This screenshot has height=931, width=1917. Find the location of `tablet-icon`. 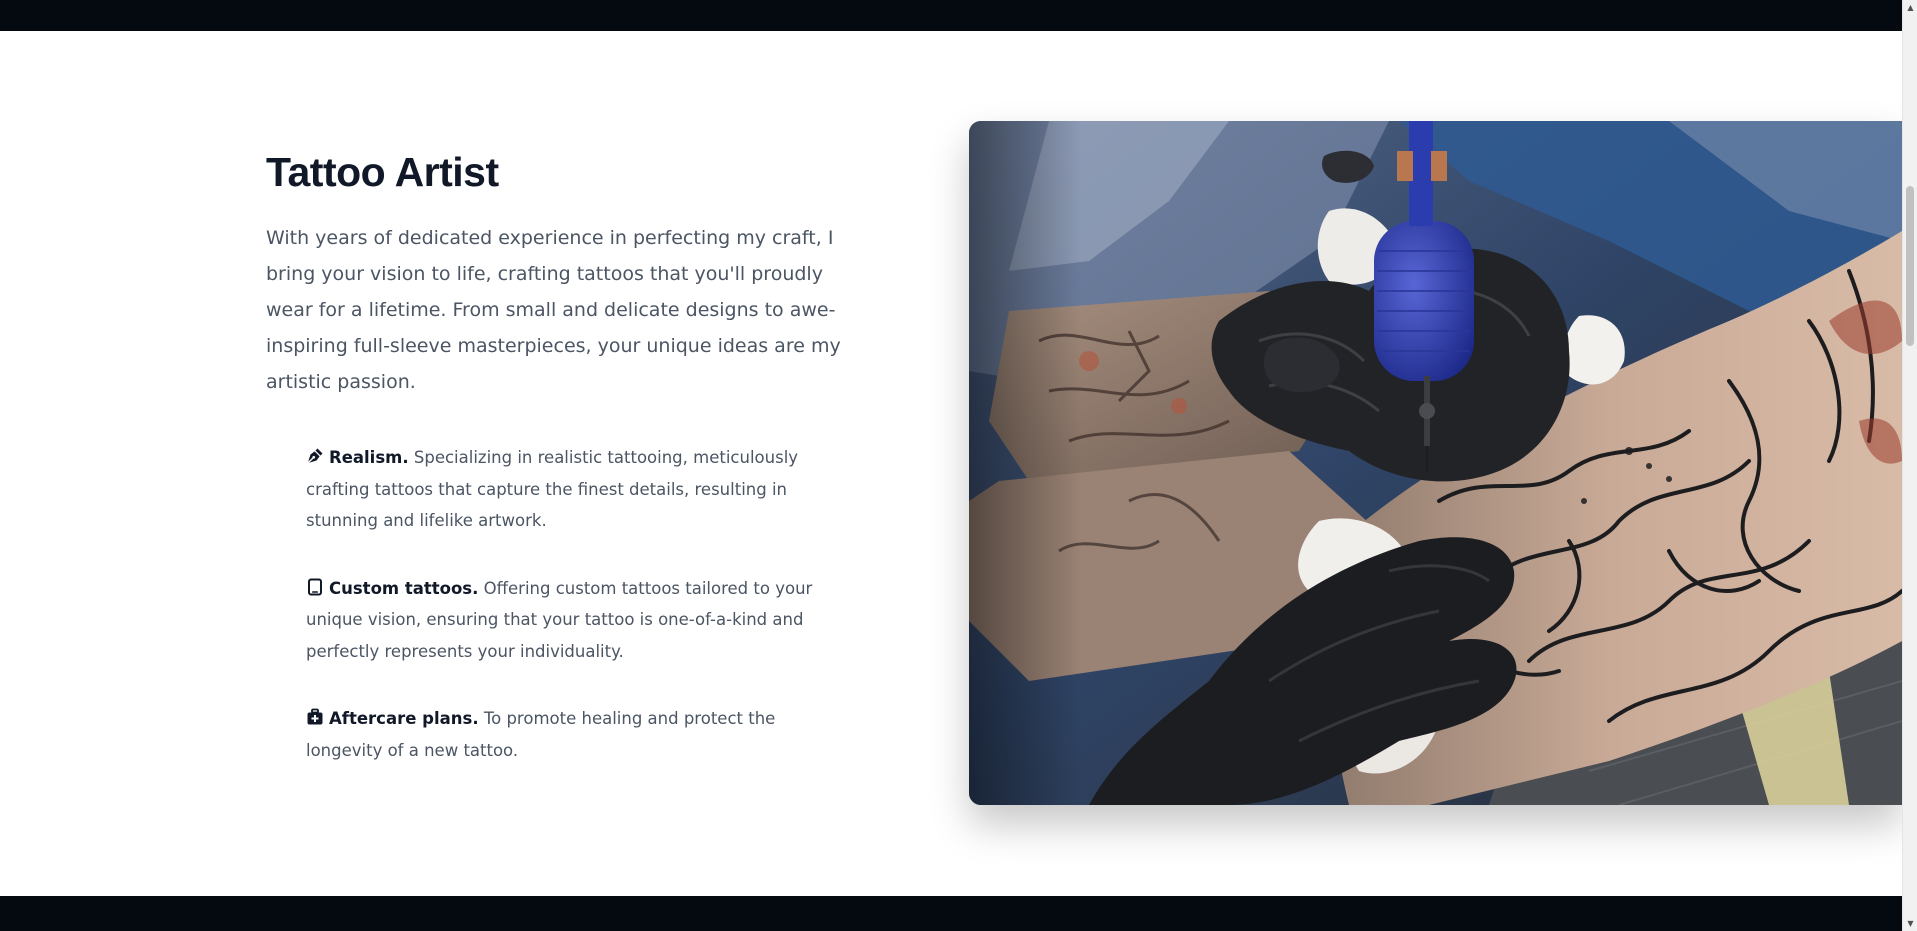

tablet-icon is located at coordinates (315, 587).